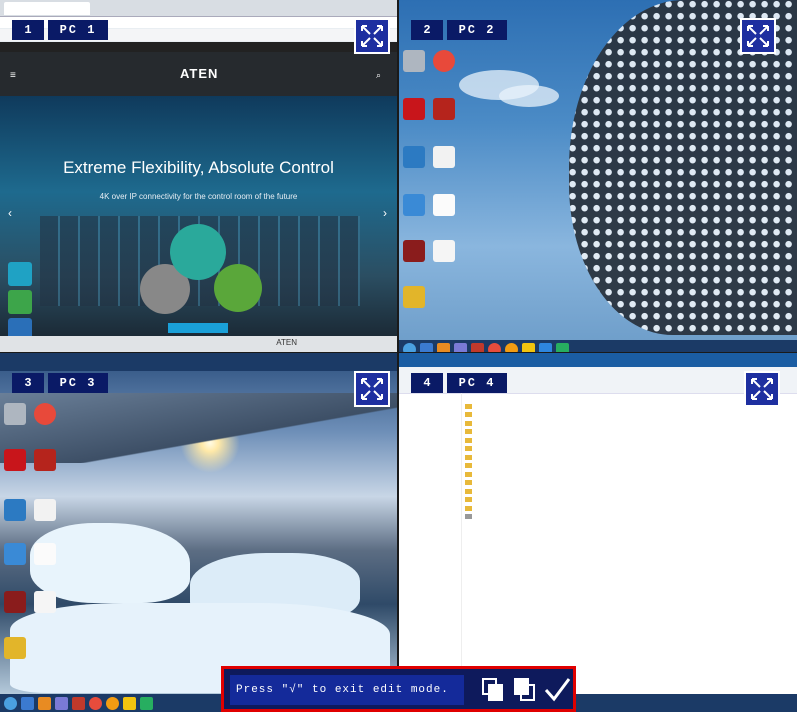  I want to click on pc1-expand-button, so click(372, 36).